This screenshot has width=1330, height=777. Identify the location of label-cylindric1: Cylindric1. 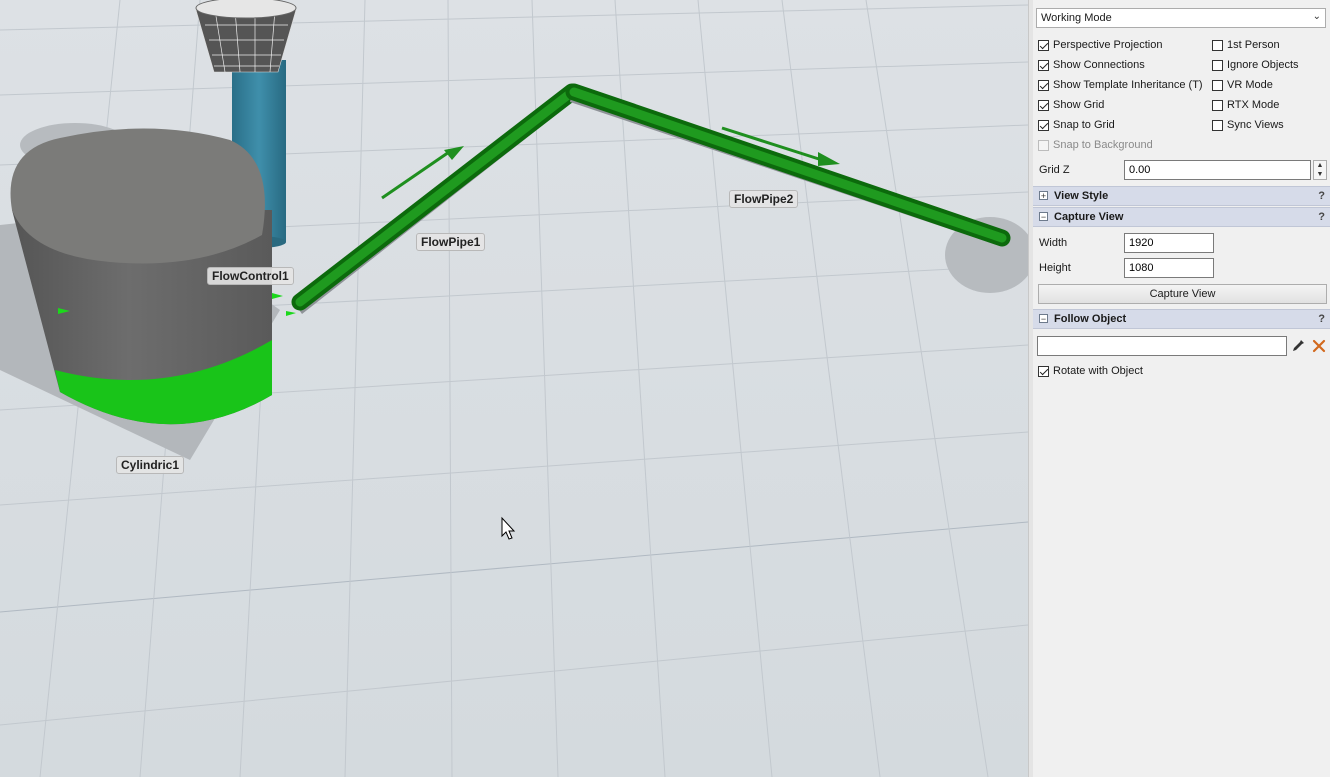
(150, 465).